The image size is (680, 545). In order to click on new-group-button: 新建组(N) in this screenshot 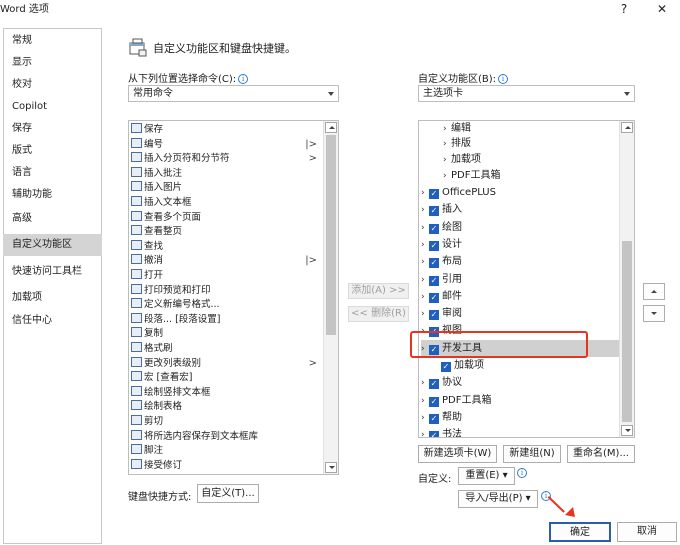, I will do `click(532, 454)`.